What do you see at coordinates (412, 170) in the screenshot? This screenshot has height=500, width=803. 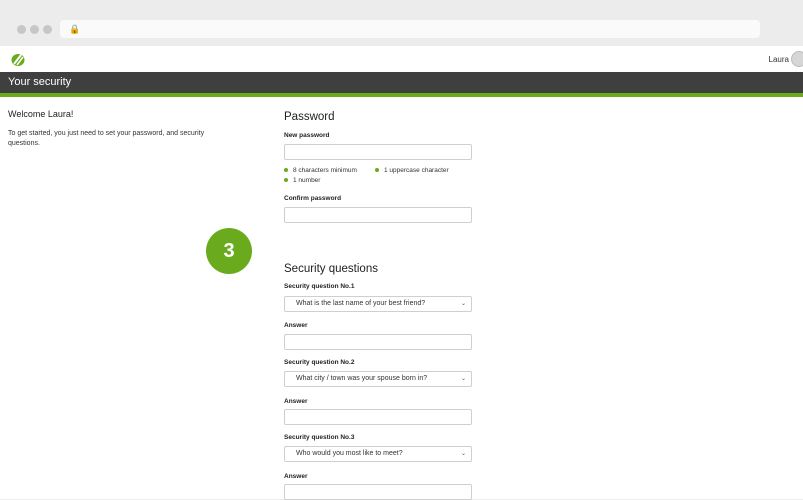 I see `requirement-item: 1 uppercase character` at bounding box center [412, 170].